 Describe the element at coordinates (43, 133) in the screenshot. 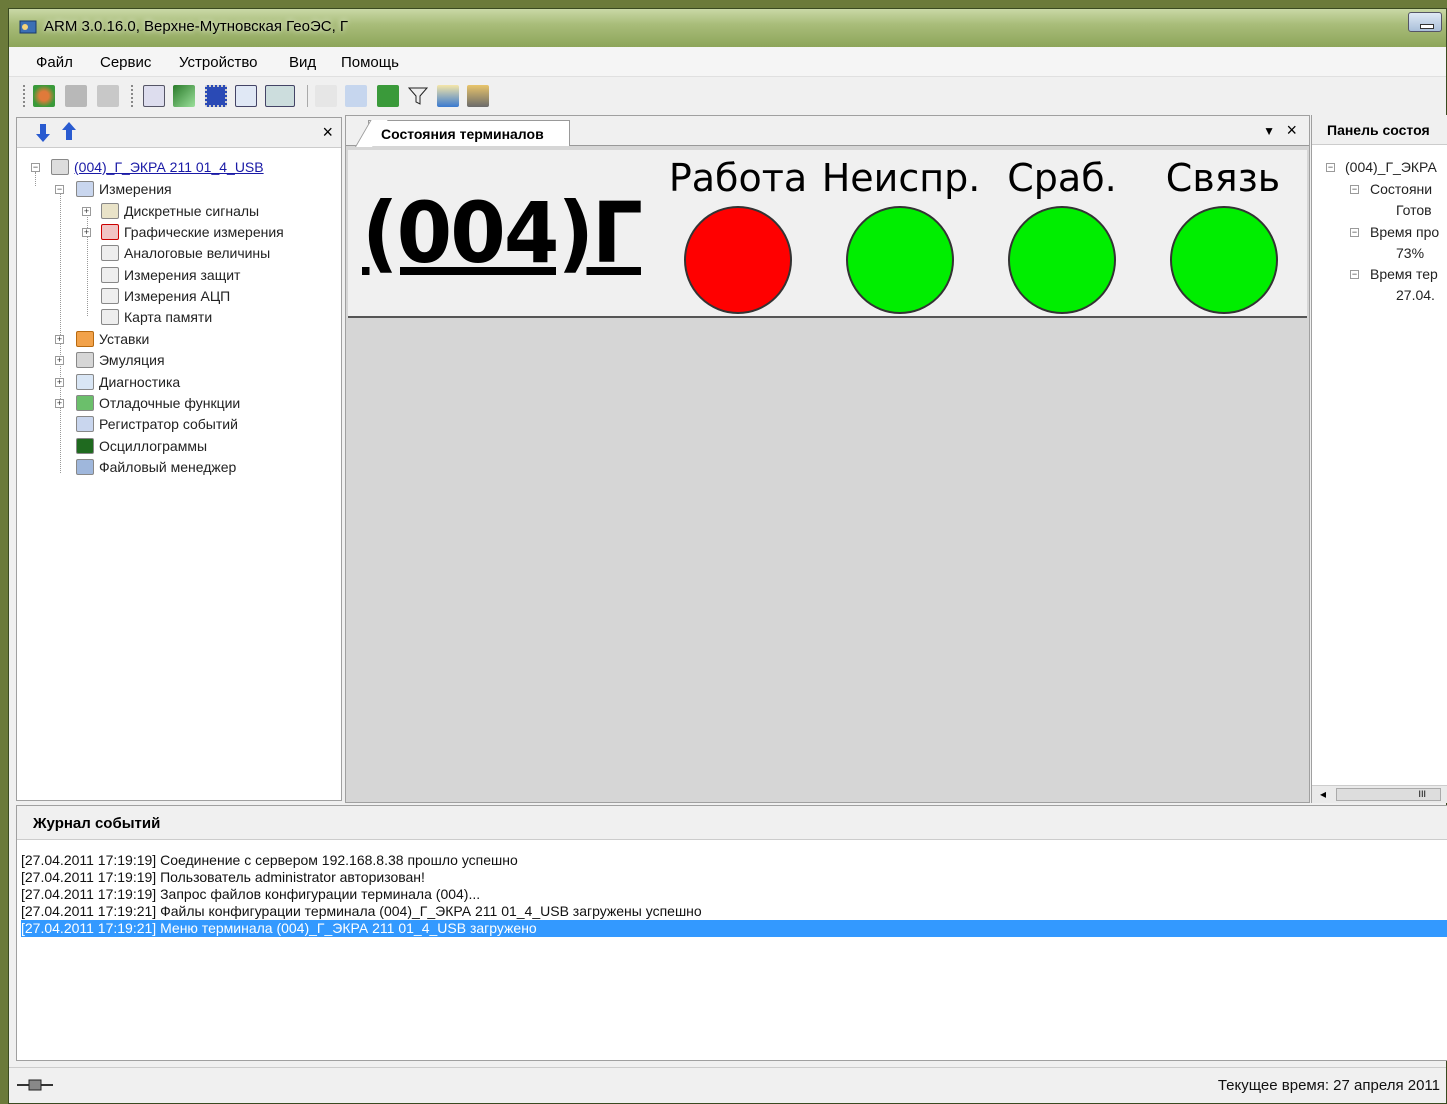

I see `arrow-down-icon` at that location.